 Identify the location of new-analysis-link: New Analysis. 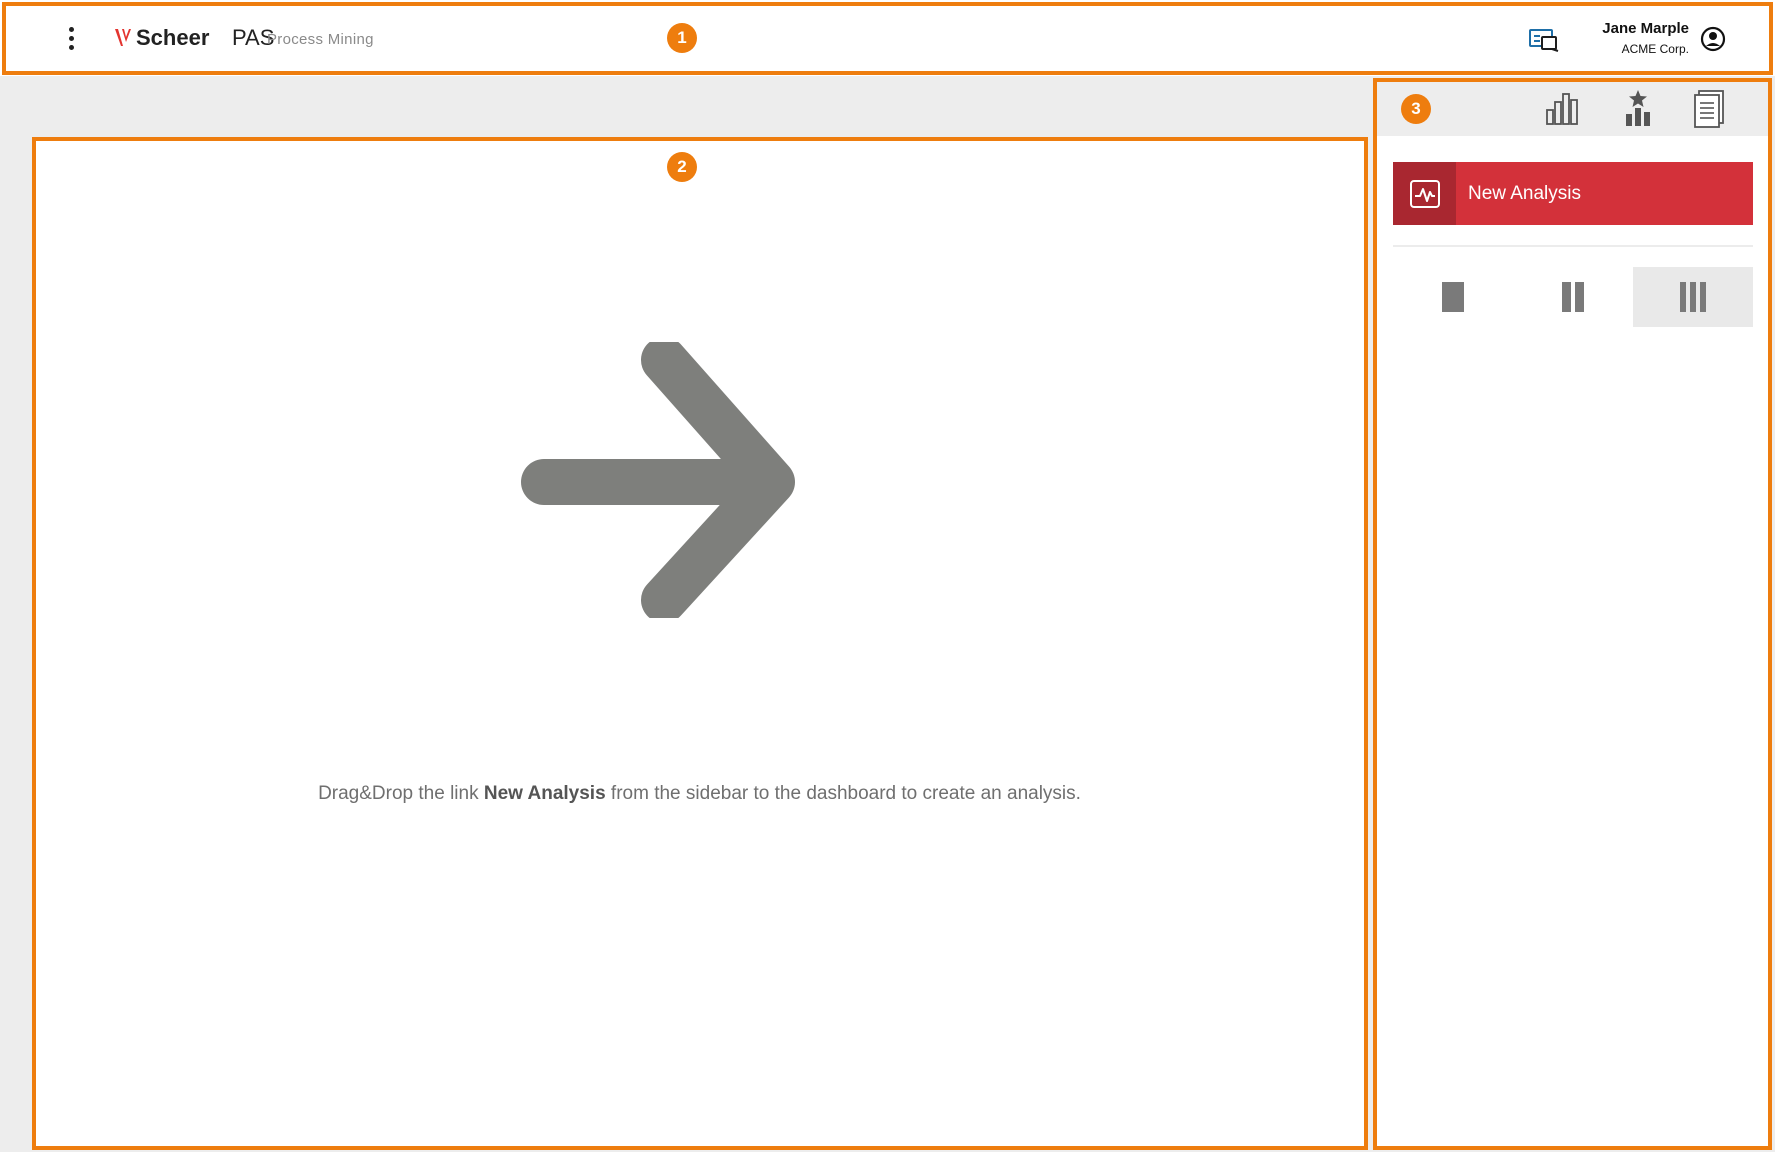
(1573, 193).